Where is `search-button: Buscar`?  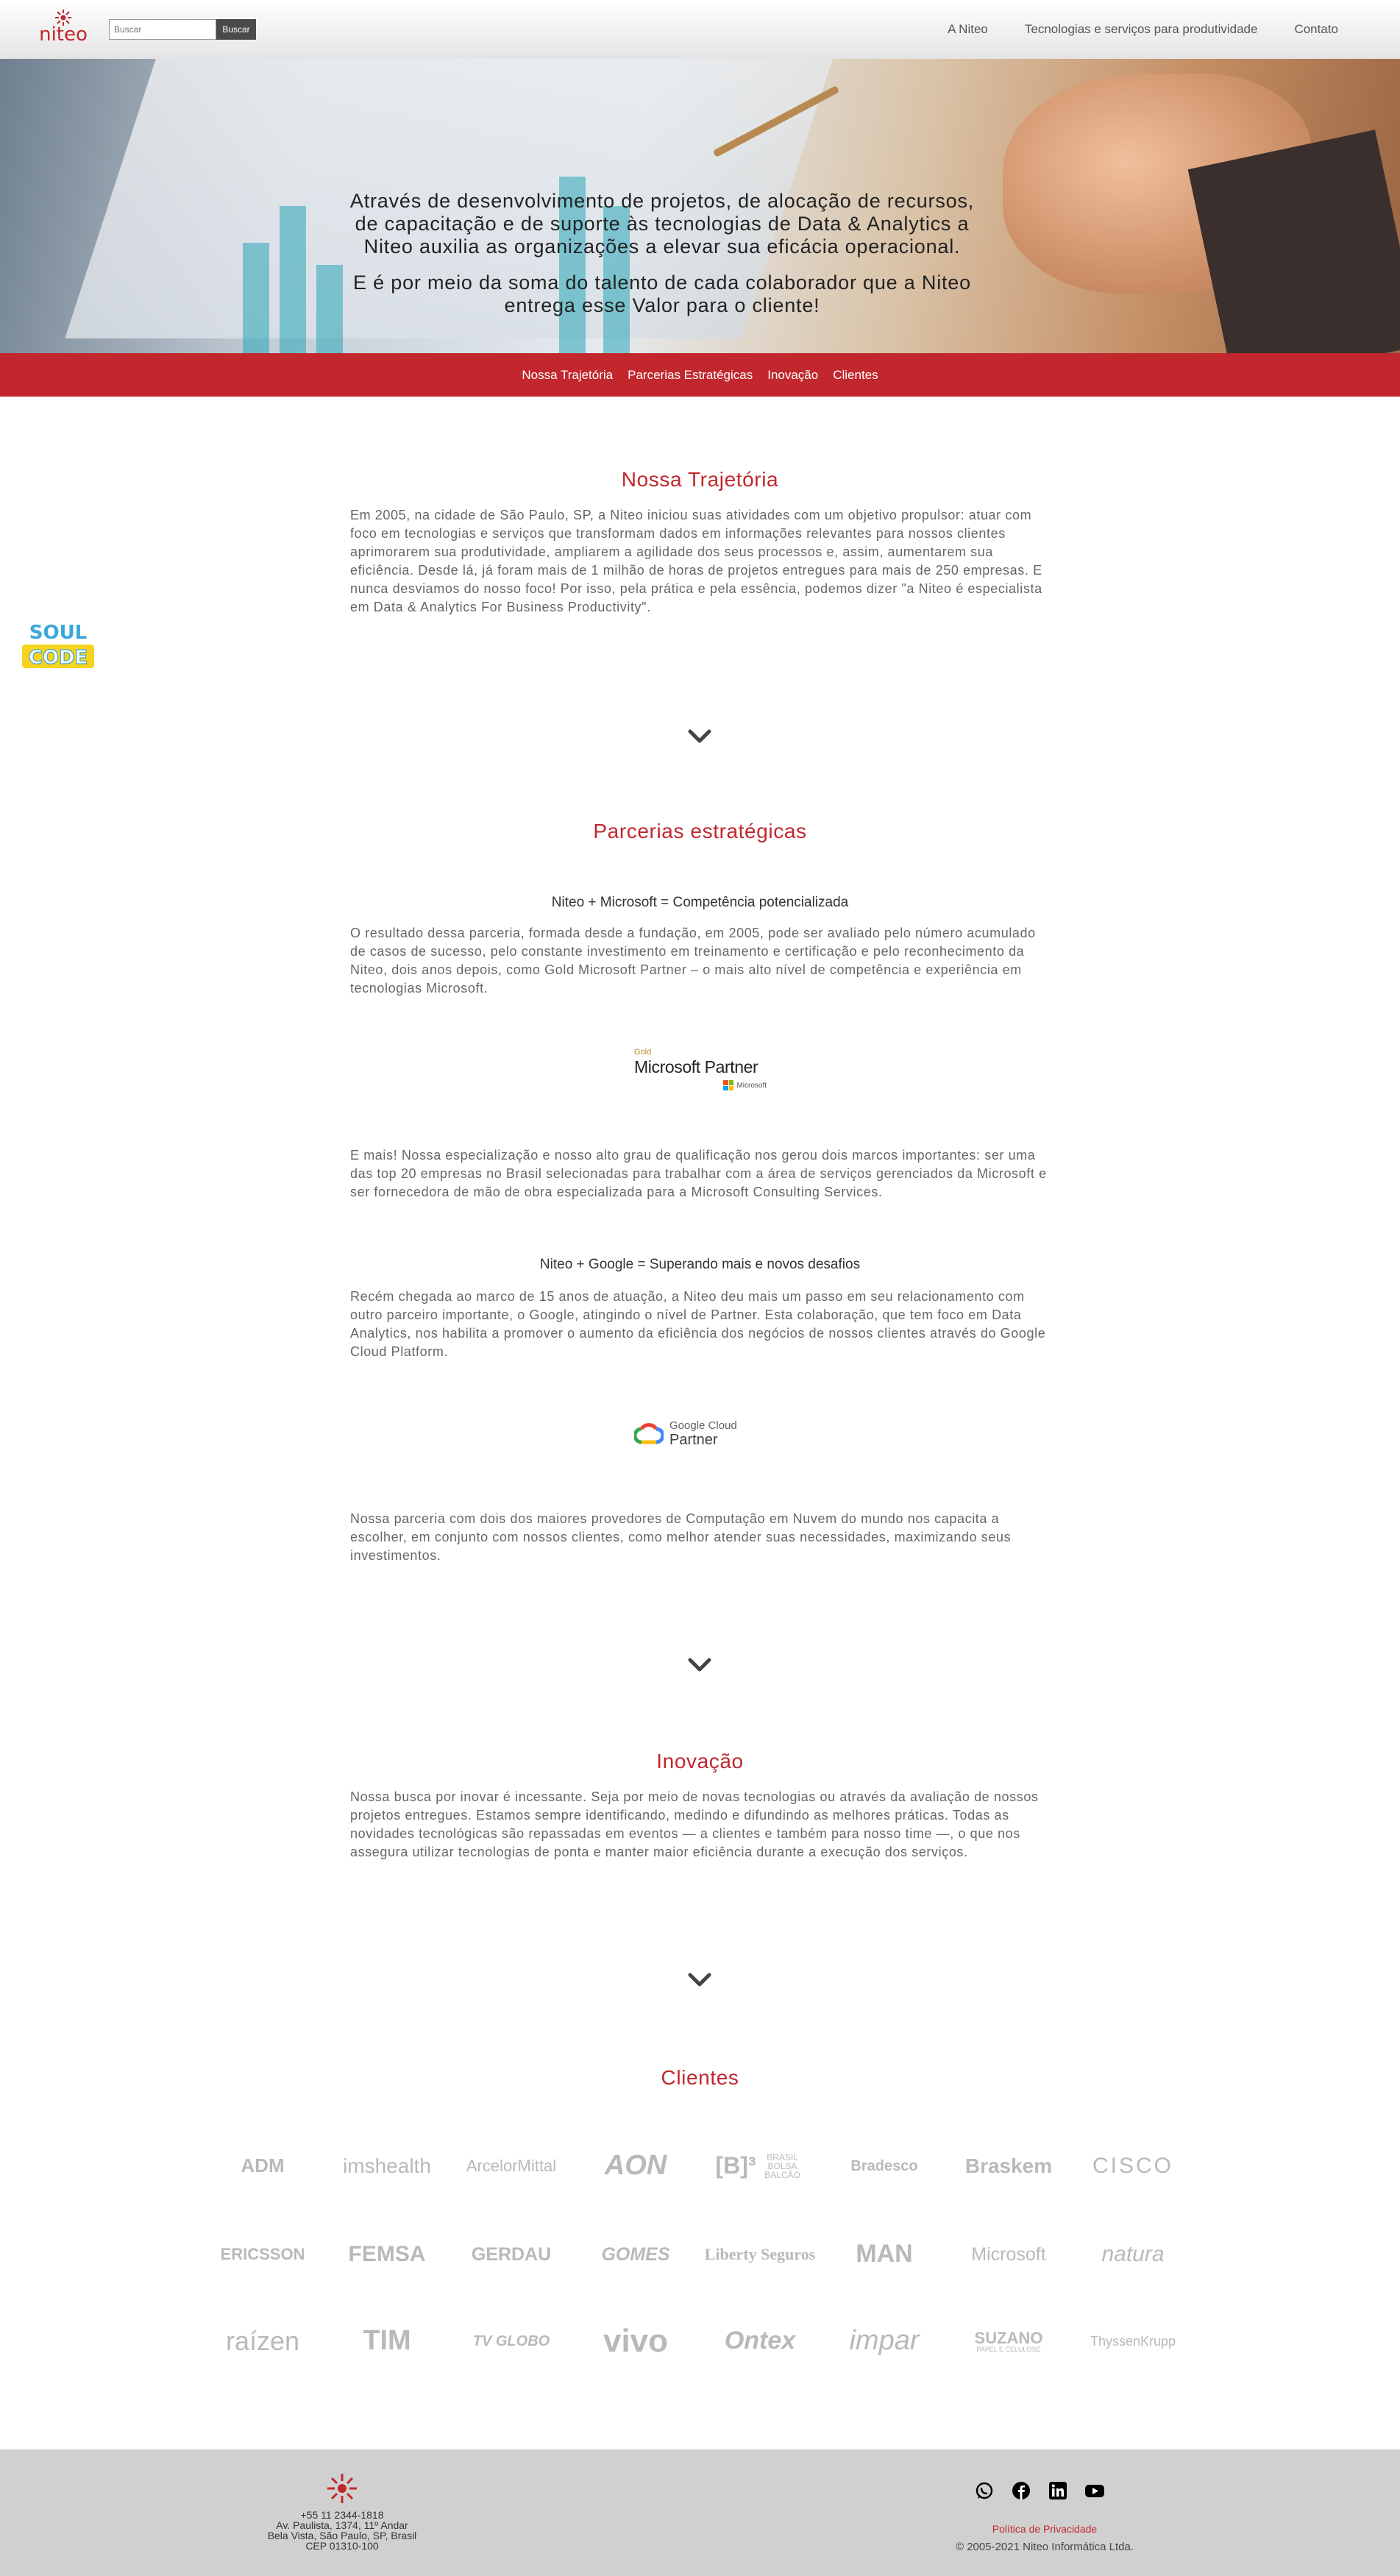 search-button: Buscar is located at coordinates (236, 29).